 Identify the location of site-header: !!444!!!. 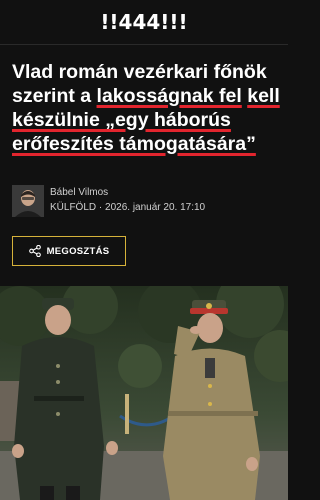
(144, 22).